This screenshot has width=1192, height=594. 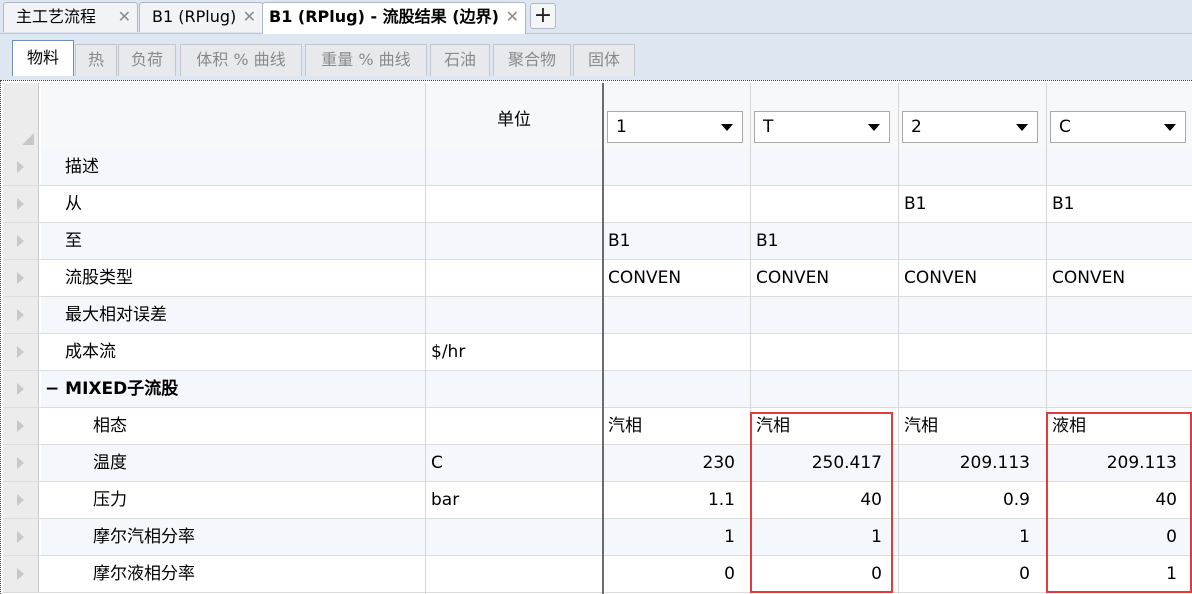 I want to click on doc-tab-main-flowsheet: 主工艺流程 ✕, so click(x=70, y=17).